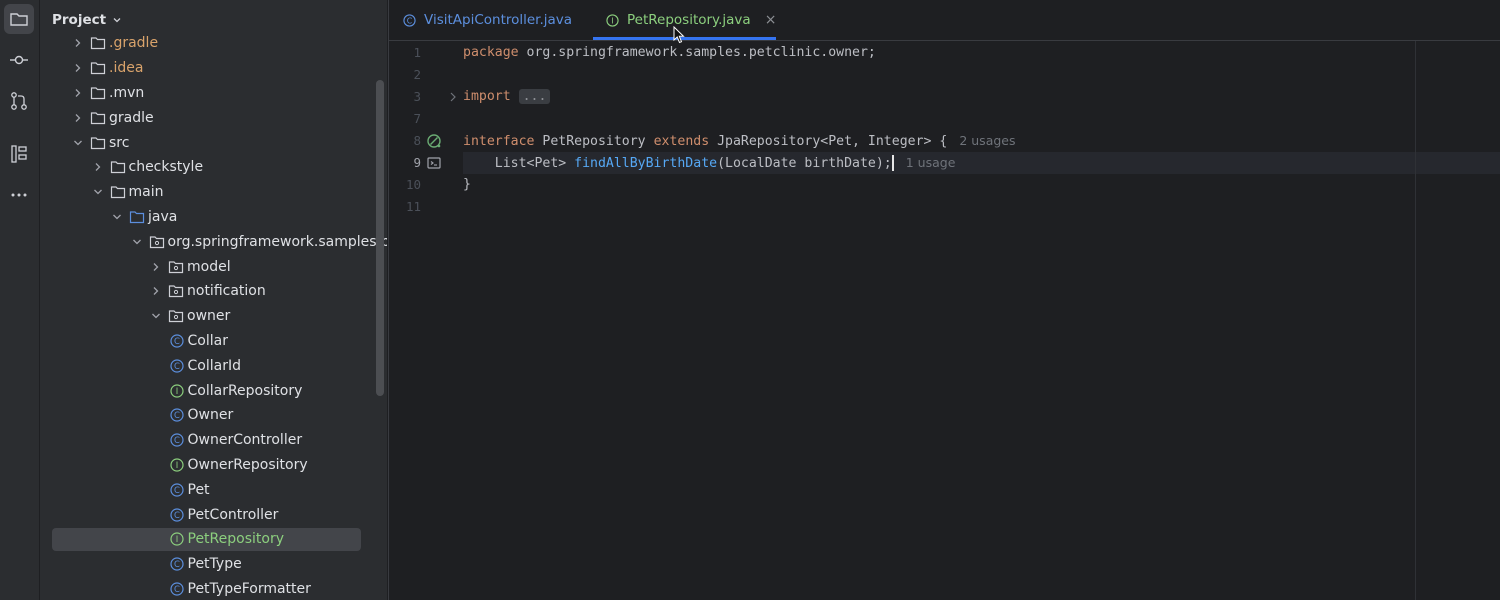  I want to click on tree-item-petcontroller: C PetController, so click(210, 514).